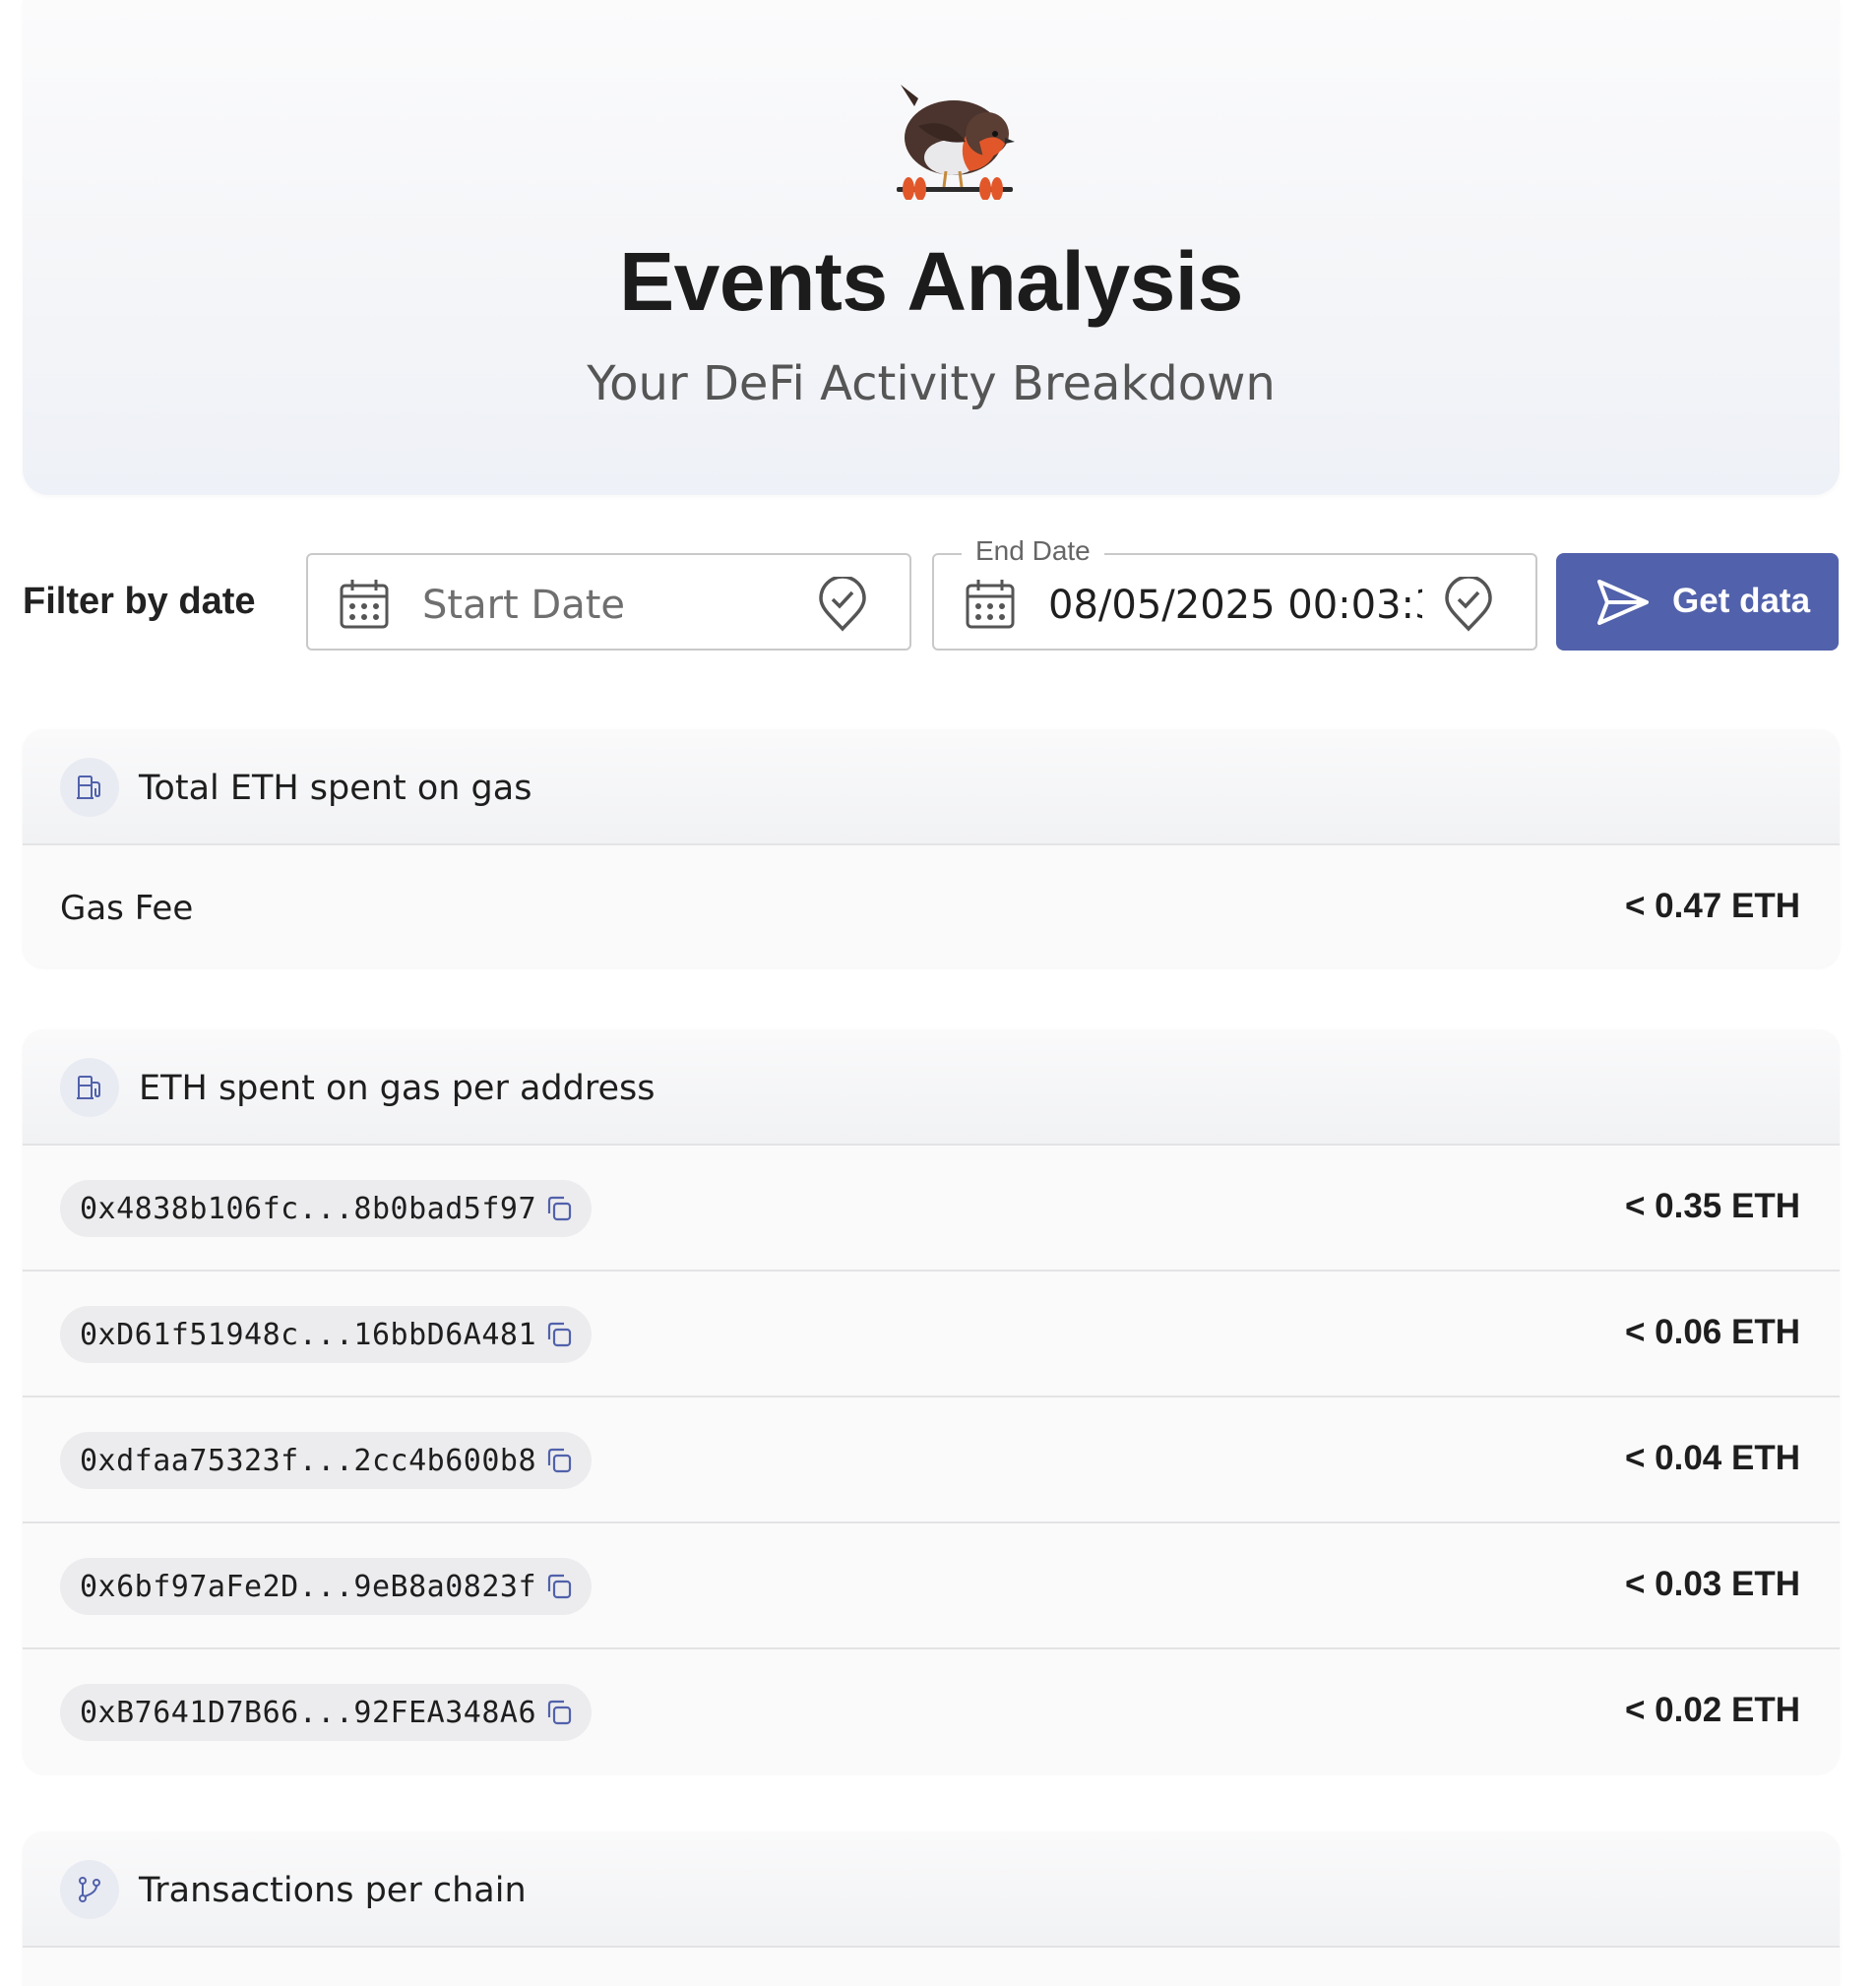  What do you see at coordinates (931, 383) in the screenshot?
I see `page-subtitle: Your DeFi Activity Breakdown` at bounding box center [931, 383].